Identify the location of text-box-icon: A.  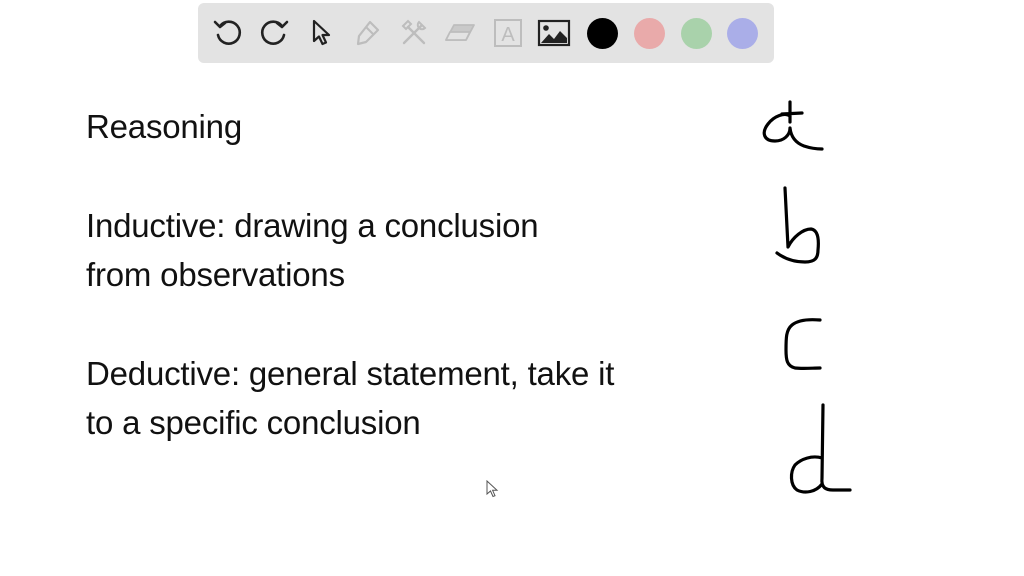
(508, 33).